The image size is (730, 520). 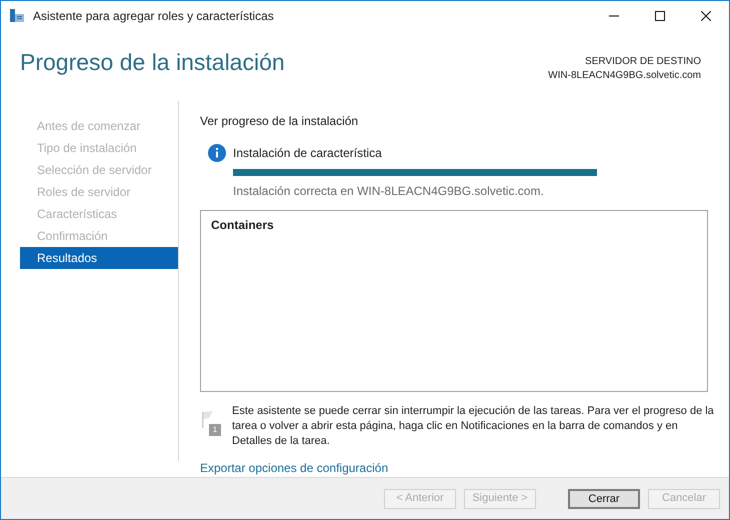 I want to click on sidebar-item: Resultados, so click(x=99, y=258).